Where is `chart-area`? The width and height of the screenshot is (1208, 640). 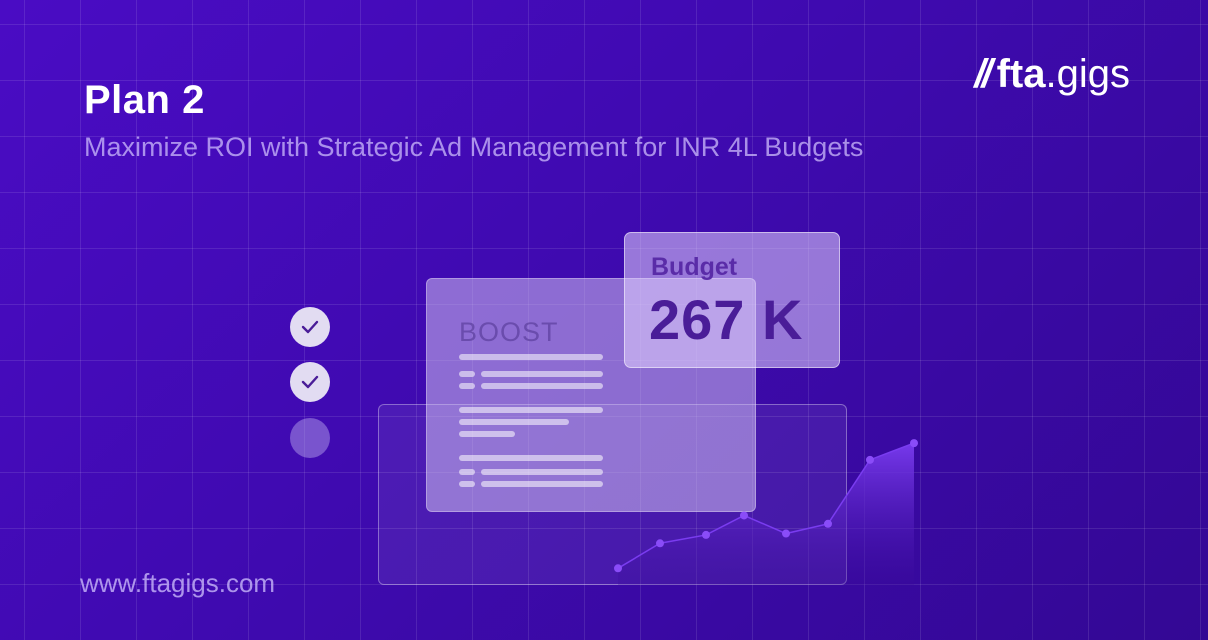
chart-area is located at coordinates (766, 514).